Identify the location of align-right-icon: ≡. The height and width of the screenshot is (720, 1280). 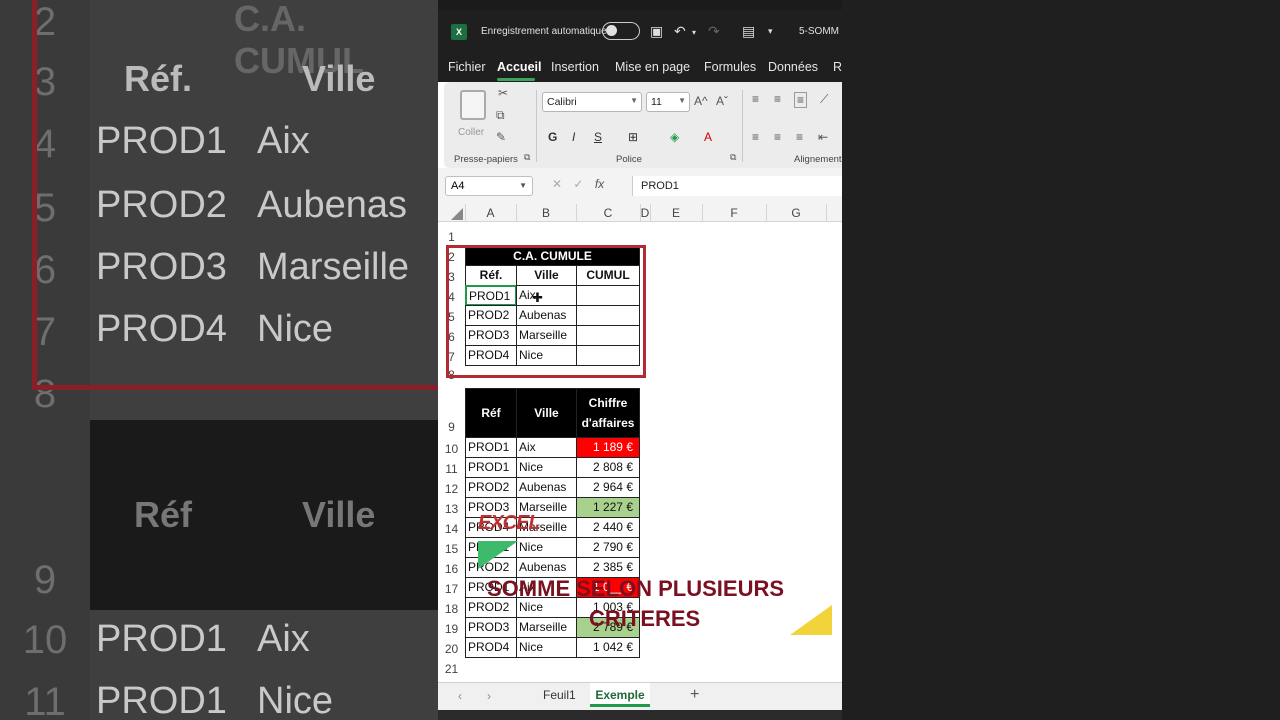
(799, 137).